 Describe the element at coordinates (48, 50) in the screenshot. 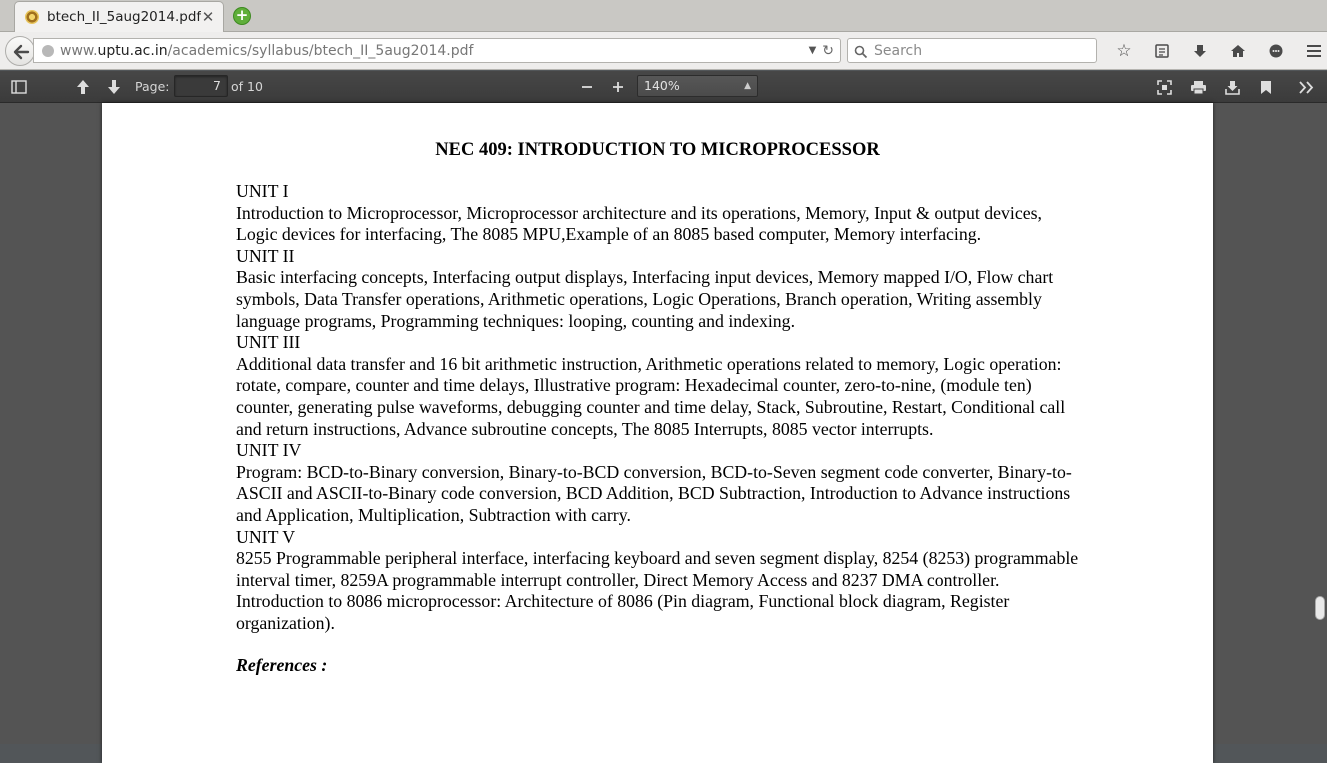

I see `globe-icon` at that location.